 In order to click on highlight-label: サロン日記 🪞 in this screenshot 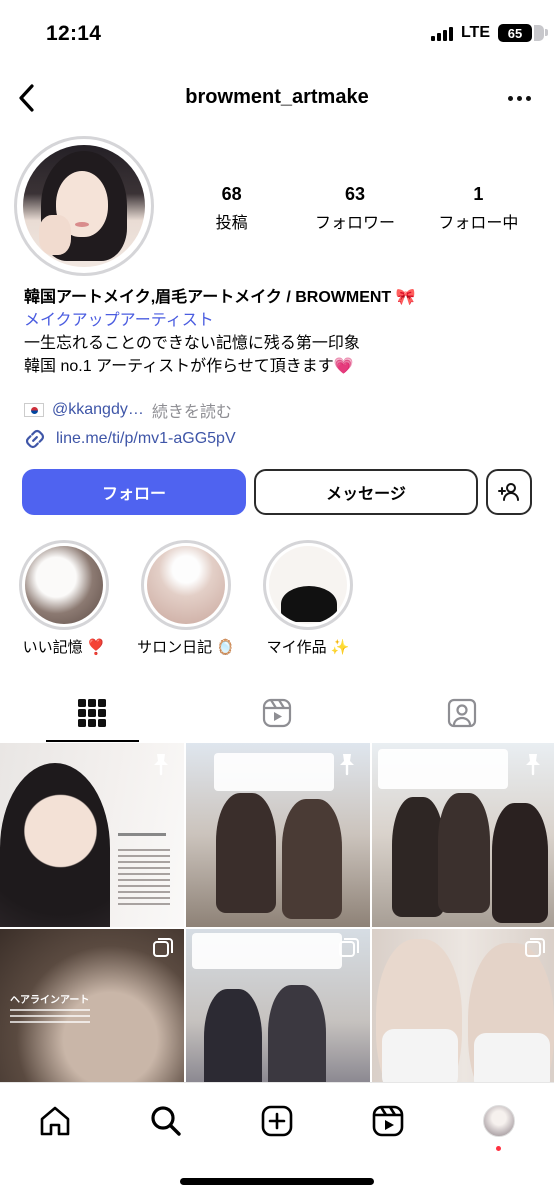, I will do `click(186, 647)`.